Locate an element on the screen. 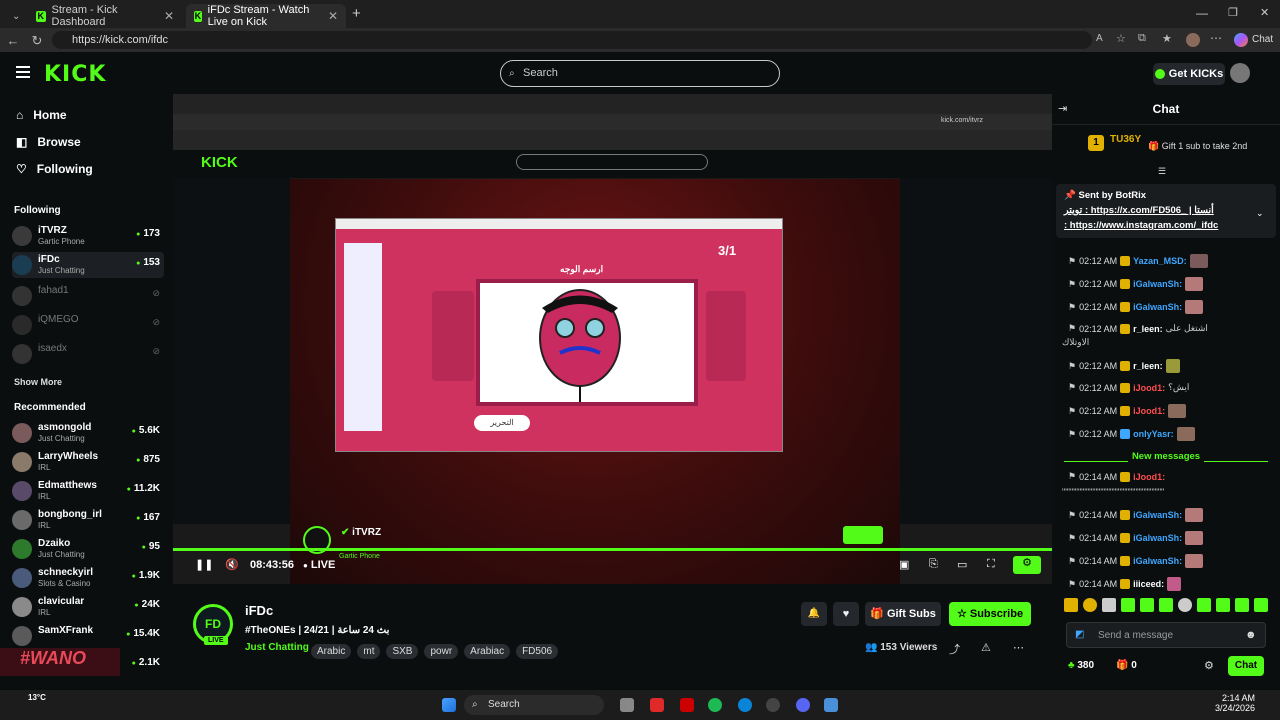 The image size is (1280, 720). recommended-channel: asmongoldJust Chatting 5.6K is located at coordinates (88, 433).